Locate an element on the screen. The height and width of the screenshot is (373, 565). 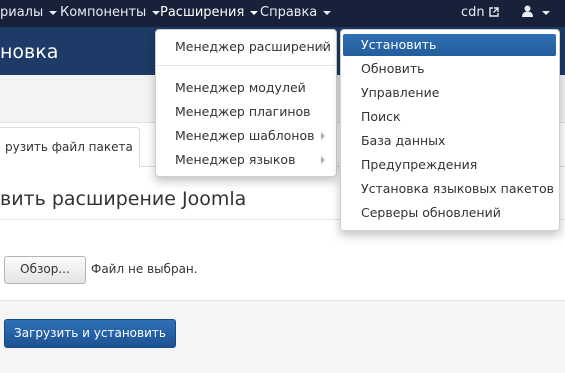
page-title: новка is located at coordinates (29, 52).